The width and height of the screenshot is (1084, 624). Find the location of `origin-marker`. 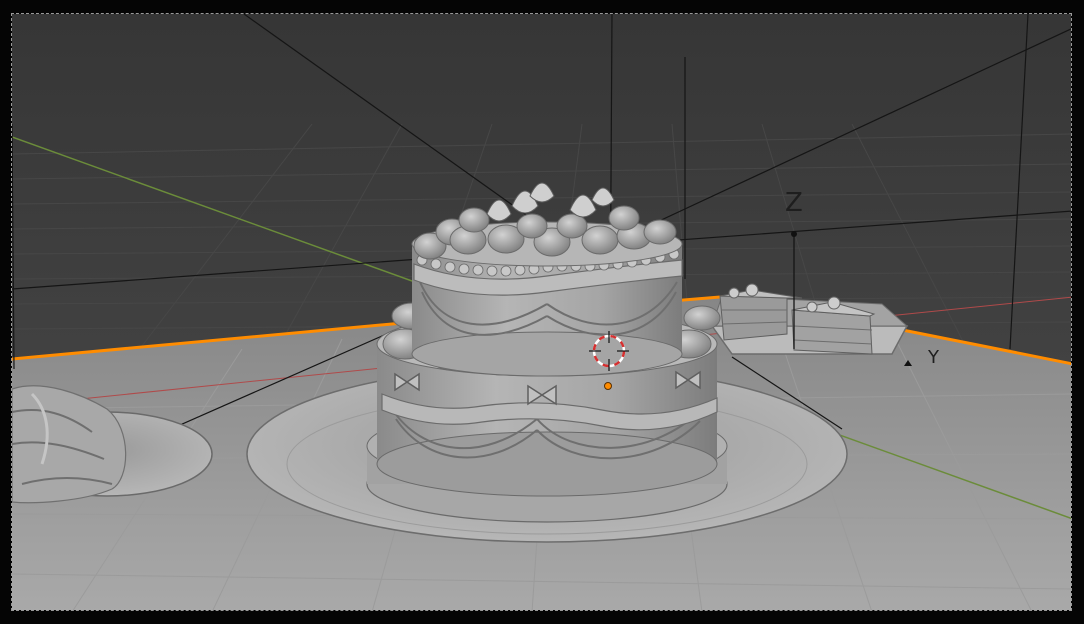

origin-marker is located at coordinates (608, 386).